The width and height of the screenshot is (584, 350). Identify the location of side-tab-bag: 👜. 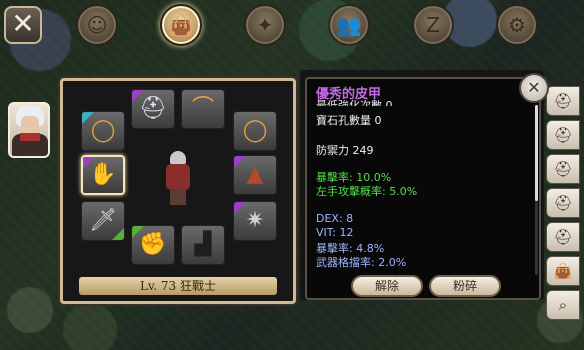
(563, 271).